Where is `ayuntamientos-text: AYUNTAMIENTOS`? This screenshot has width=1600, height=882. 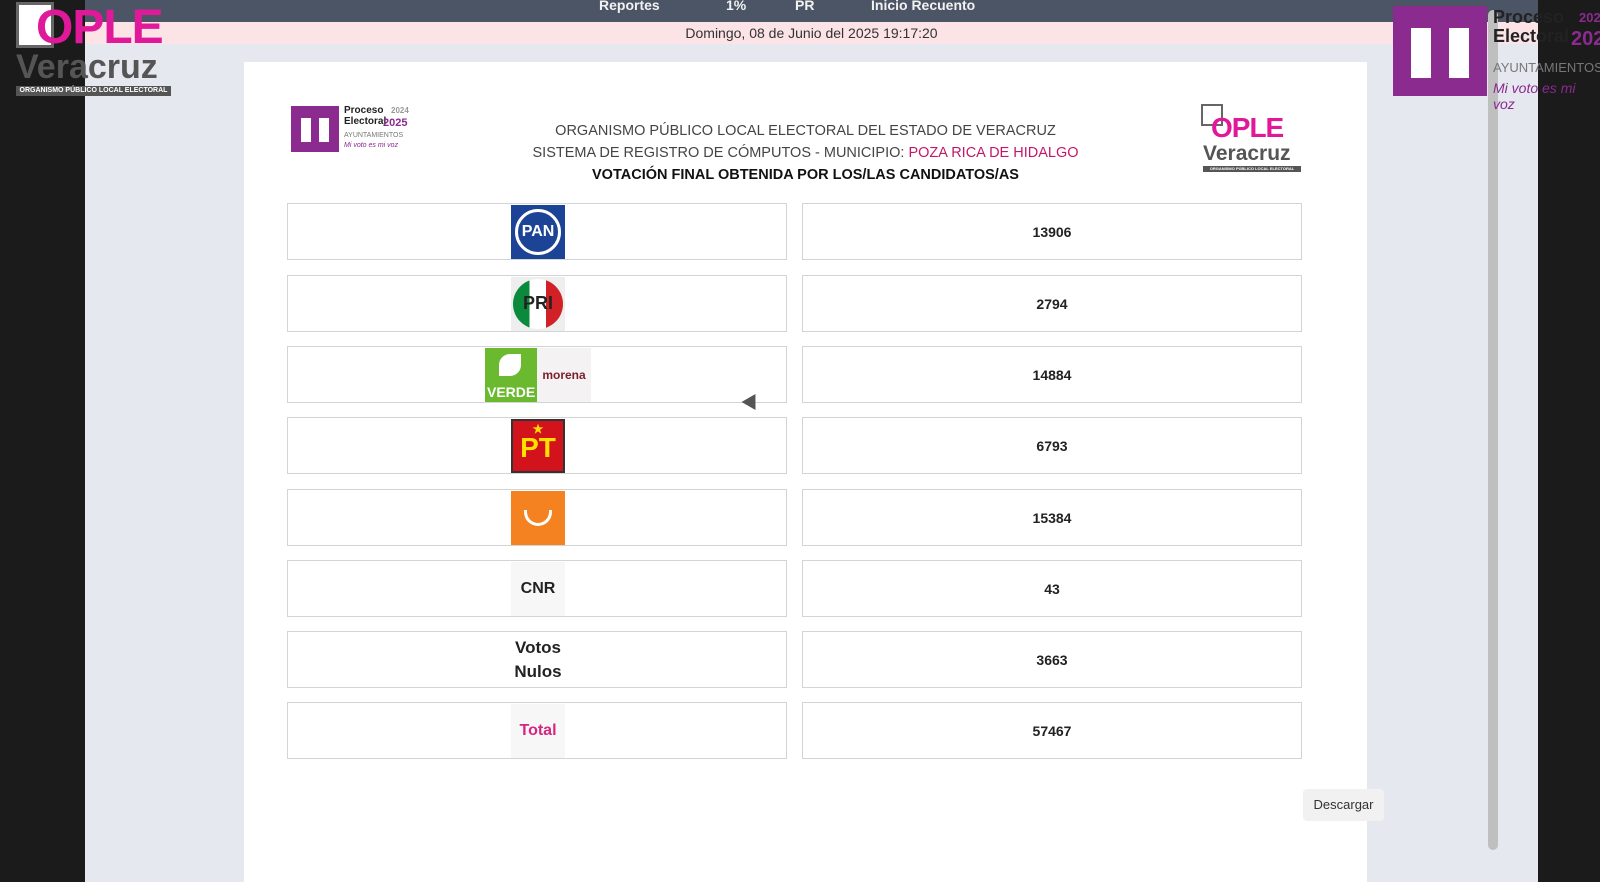
ayuntamientos-text: AYUNTAMIENTOS is located at coordinates (1546, 67).